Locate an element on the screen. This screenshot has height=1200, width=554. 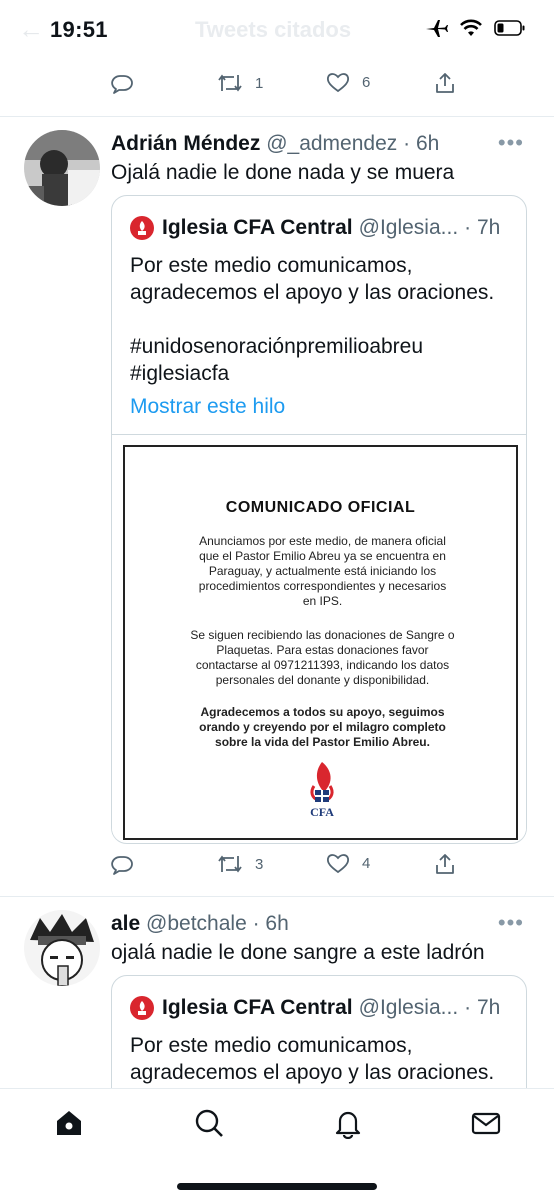
author-handle: @betchale is located at coordinates (196, 923).